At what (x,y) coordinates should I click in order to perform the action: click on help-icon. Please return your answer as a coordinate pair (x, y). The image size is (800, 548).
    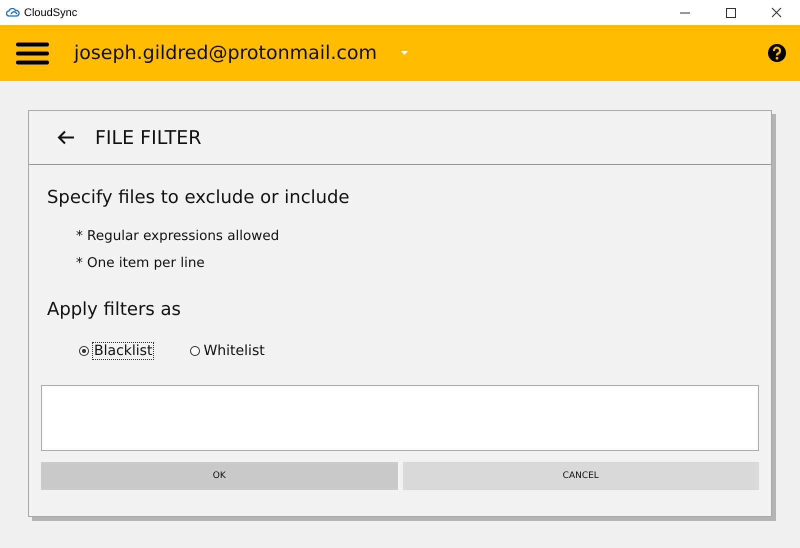
    Looking at the image, I should click on (777, 53).